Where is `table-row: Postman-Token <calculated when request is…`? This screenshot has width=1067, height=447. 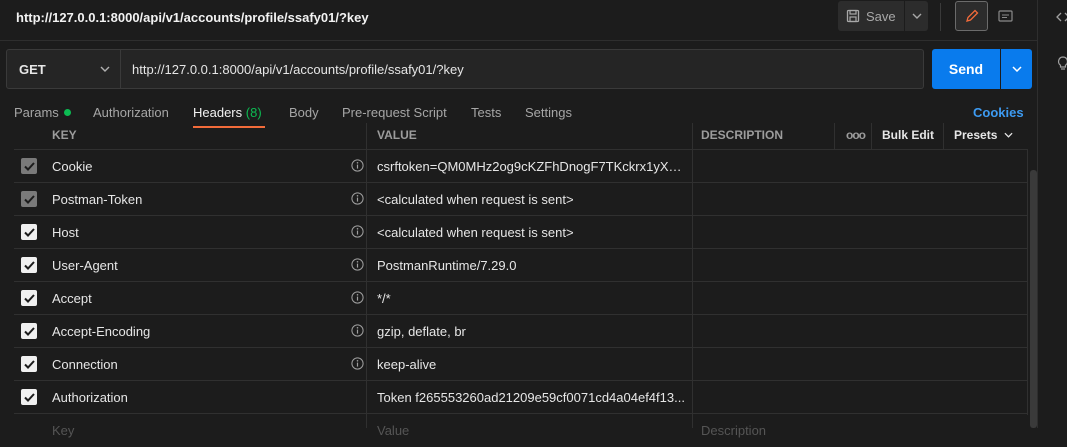
table-row: Postman-Token <calculated when request is… is located at coordinates (521, 199).